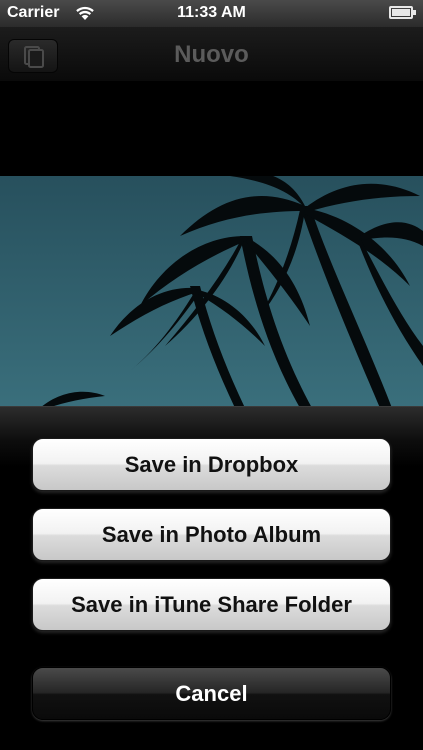  I want to click on status-bar: Carrier 11:33 AM, so click(211, 13).